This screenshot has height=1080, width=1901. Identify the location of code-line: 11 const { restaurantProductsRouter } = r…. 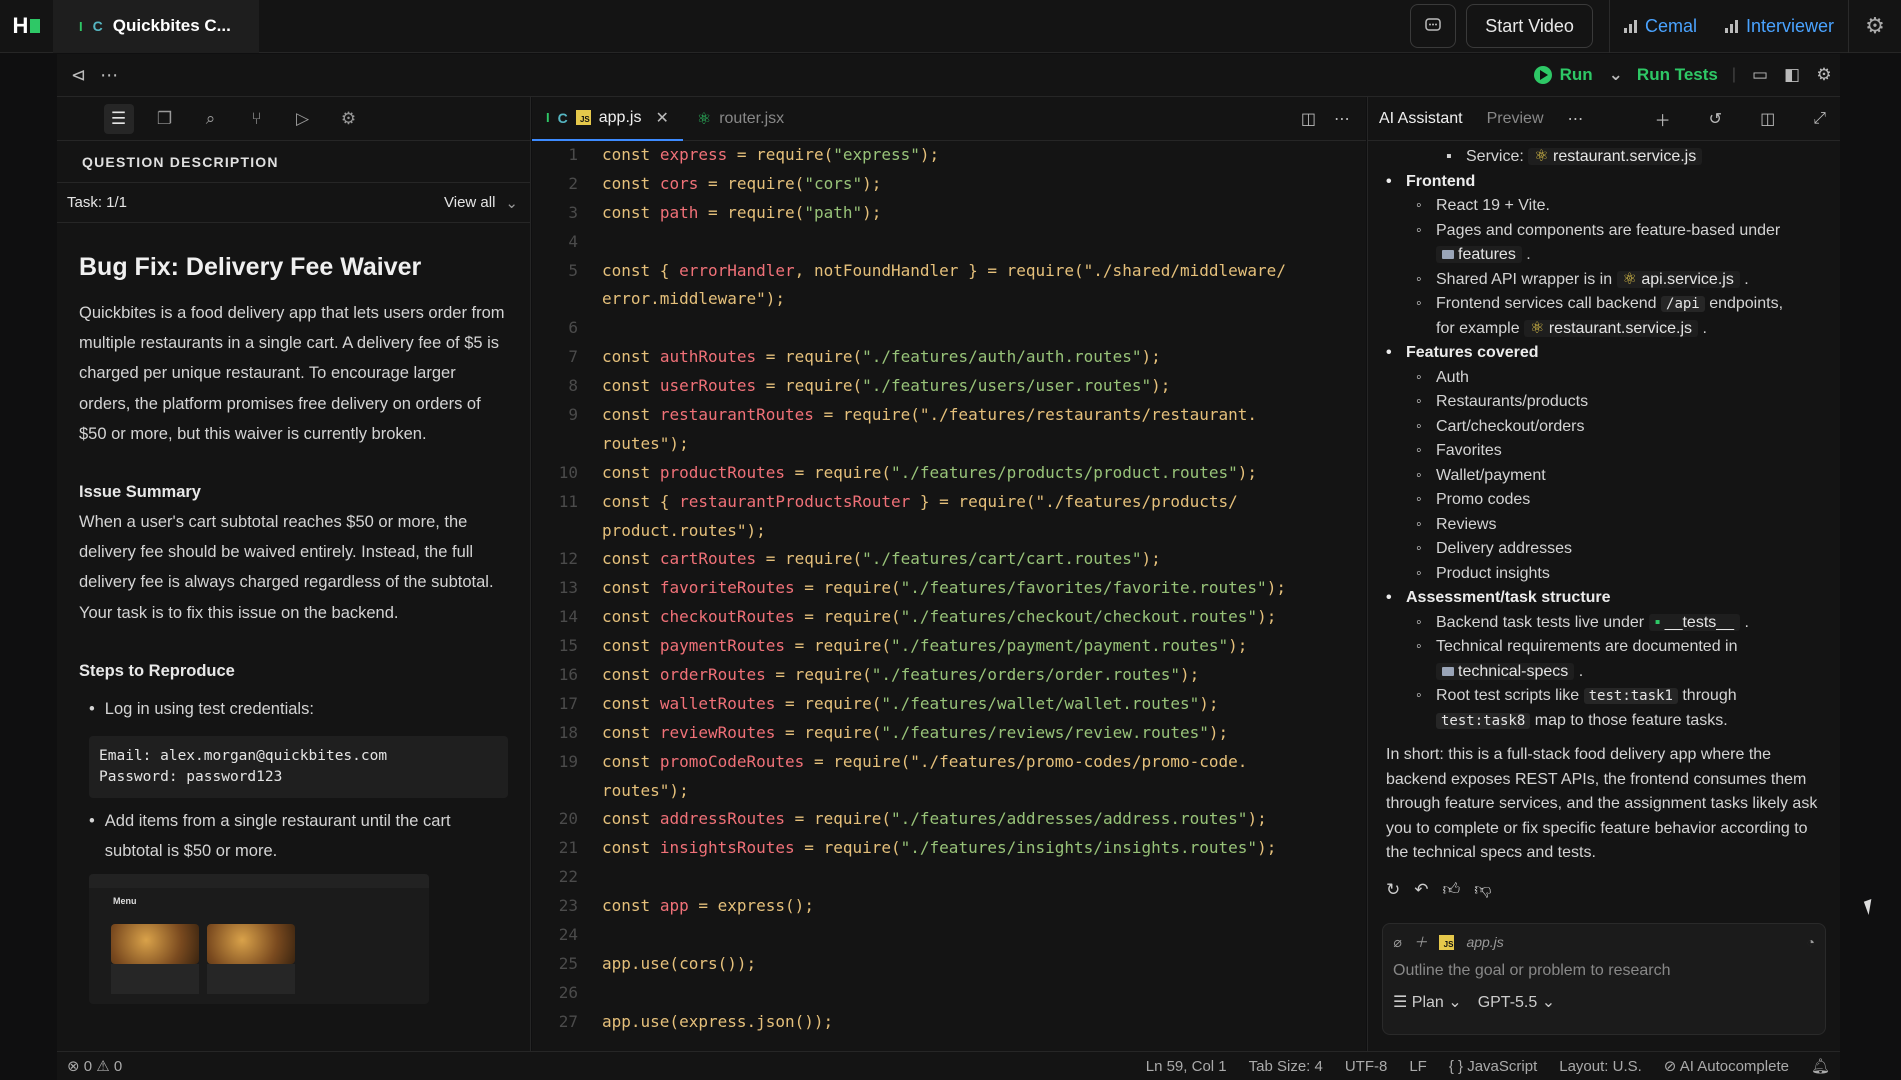
(949, 502).